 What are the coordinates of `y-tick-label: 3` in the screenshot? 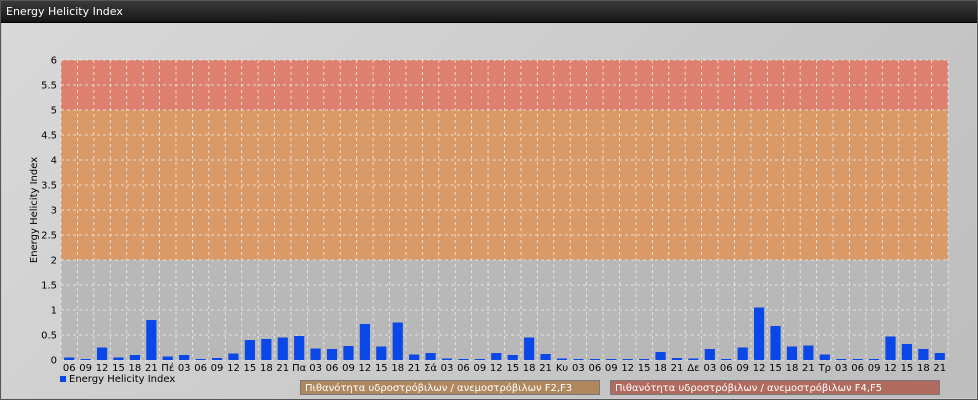 It's located at (54, 211).